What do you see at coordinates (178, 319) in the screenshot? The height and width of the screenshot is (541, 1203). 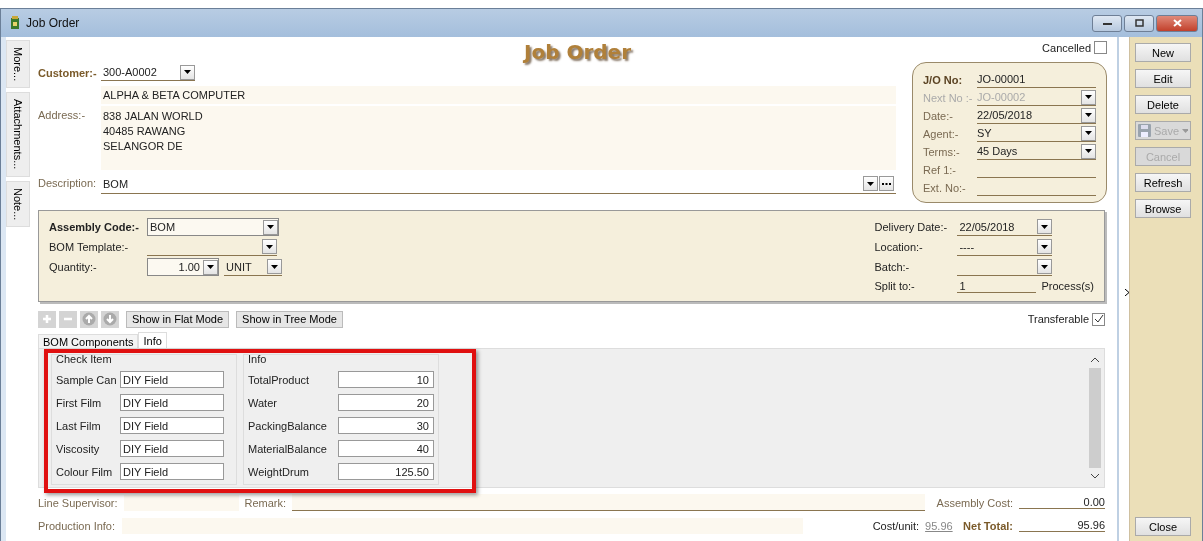 I see `mode-button: Show in Flat Mode` at bounding box center [178, 319].